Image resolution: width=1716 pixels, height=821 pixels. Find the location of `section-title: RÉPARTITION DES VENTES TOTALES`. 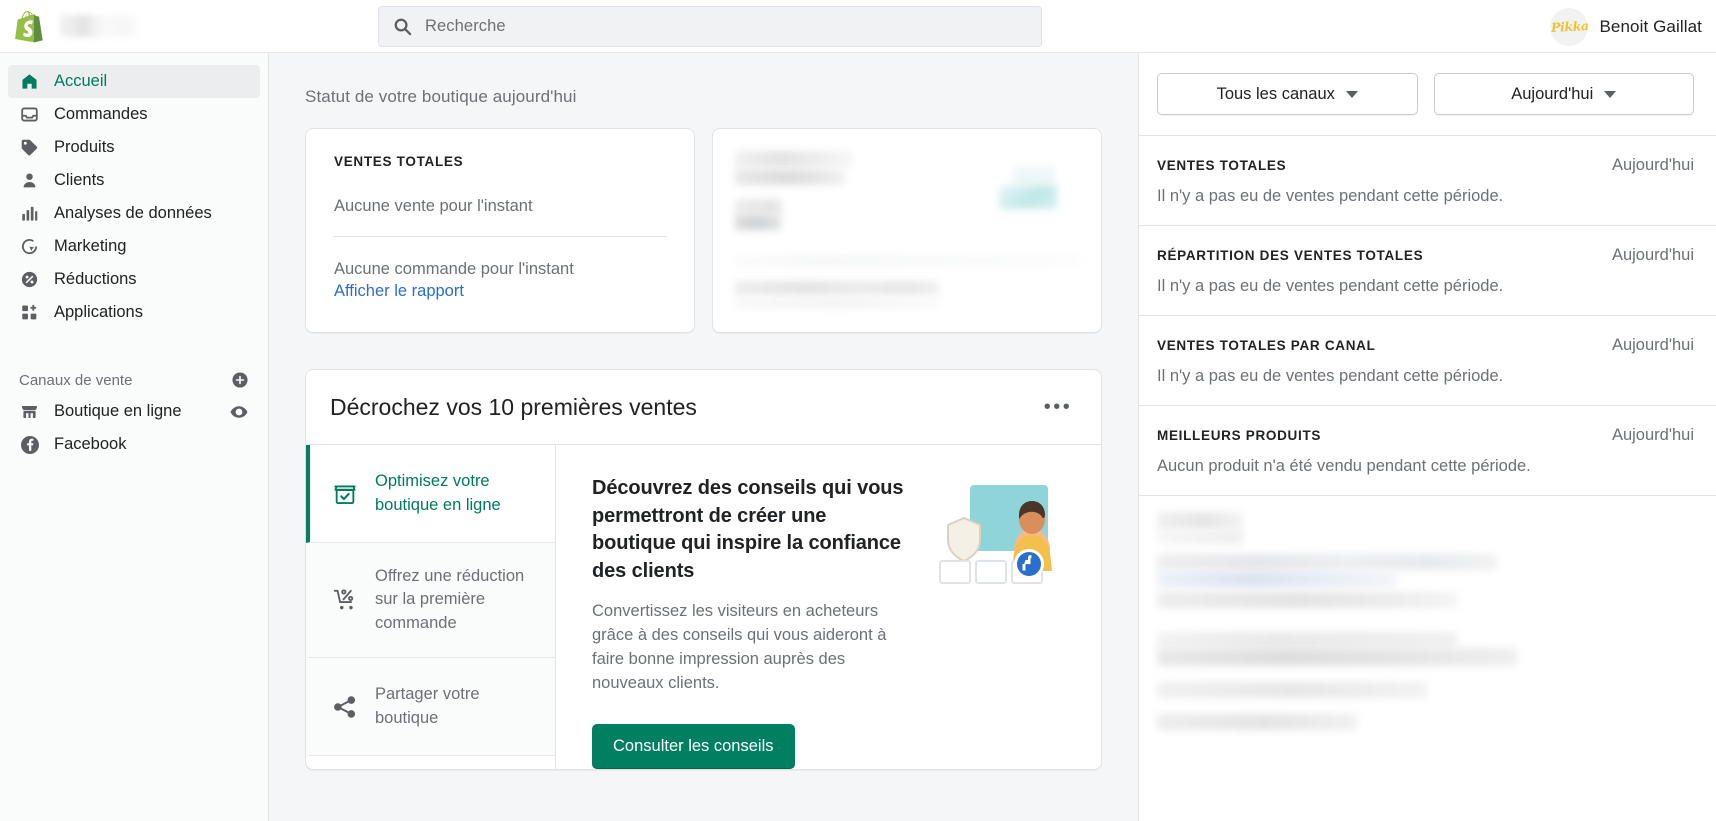

section-title: RÉPARTITION DES VENTES TOTALES is located at coordinates (1290, 255).